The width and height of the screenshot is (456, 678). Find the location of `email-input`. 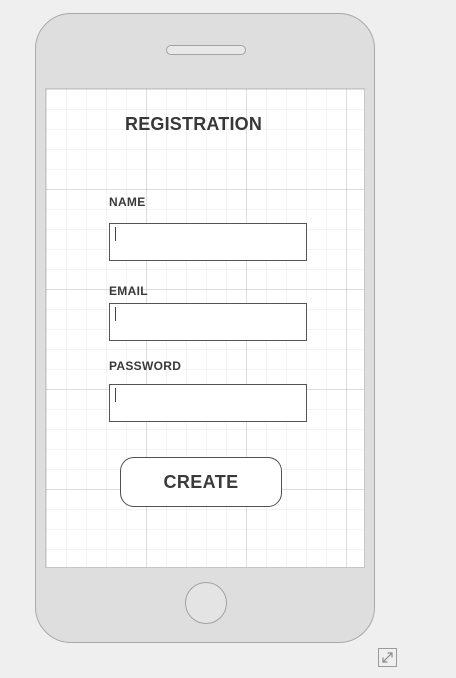

email-input is located at coordinates (208, 322).